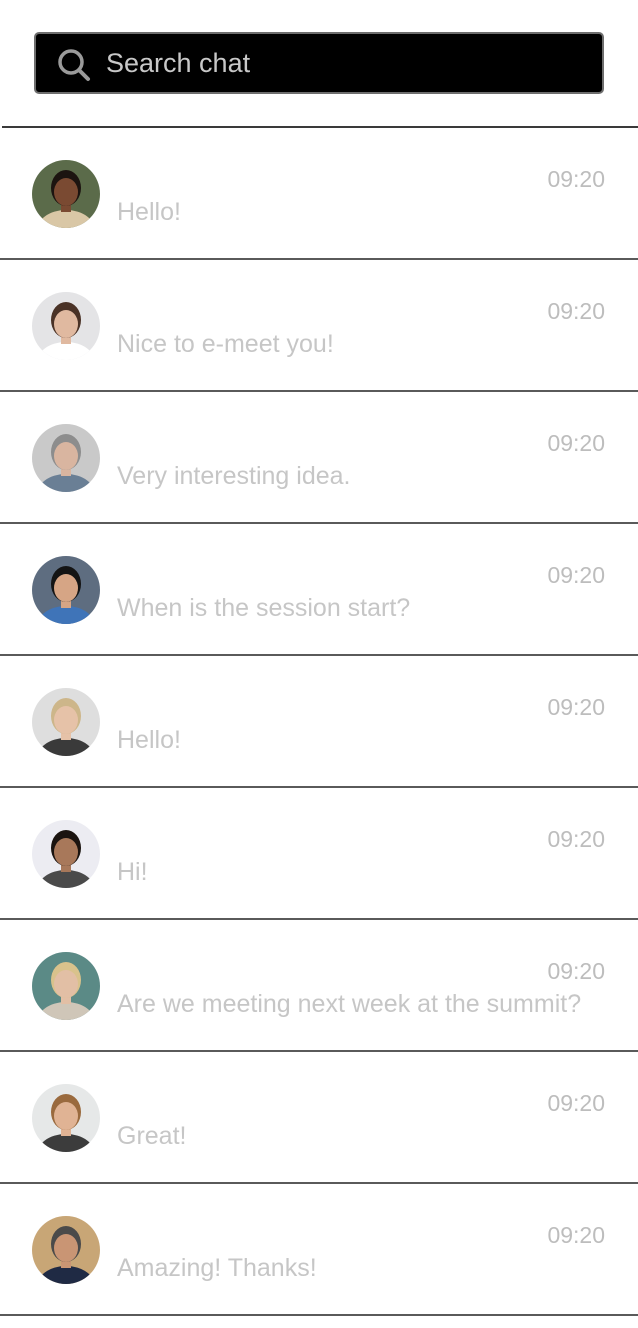 This screenshot has width=638, height=1328. I want to click on search-bar, so click(319, 63).